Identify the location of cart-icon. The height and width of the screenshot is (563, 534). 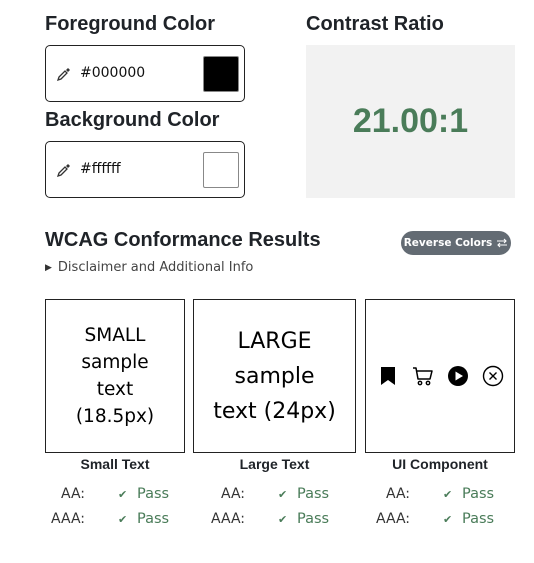
(422, 376).